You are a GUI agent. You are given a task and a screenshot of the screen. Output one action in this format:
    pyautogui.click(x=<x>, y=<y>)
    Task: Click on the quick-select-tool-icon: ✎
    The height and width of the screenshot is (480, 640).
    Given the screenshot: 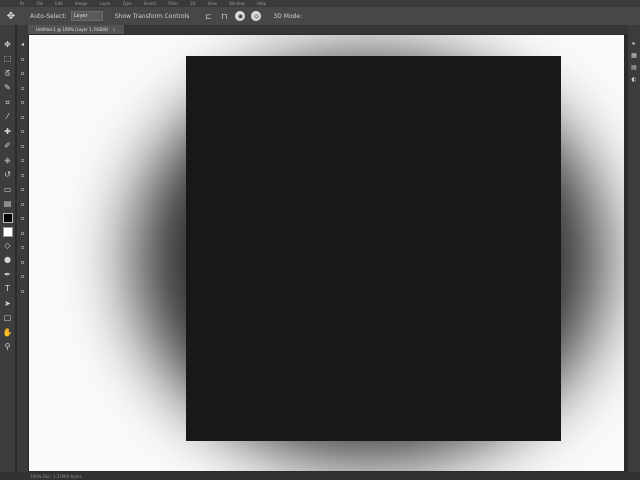 What is the action you would take?
    pyautogui.click(x=8, y=88)
    